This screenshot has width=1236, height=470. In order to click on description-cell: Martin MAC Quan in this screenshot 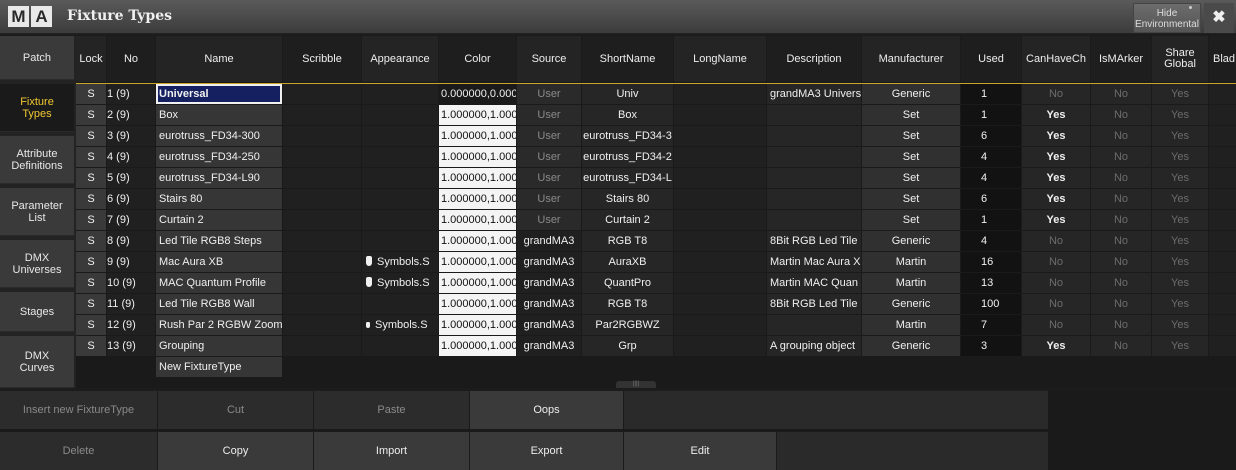, I will do `click(814, 283)`.